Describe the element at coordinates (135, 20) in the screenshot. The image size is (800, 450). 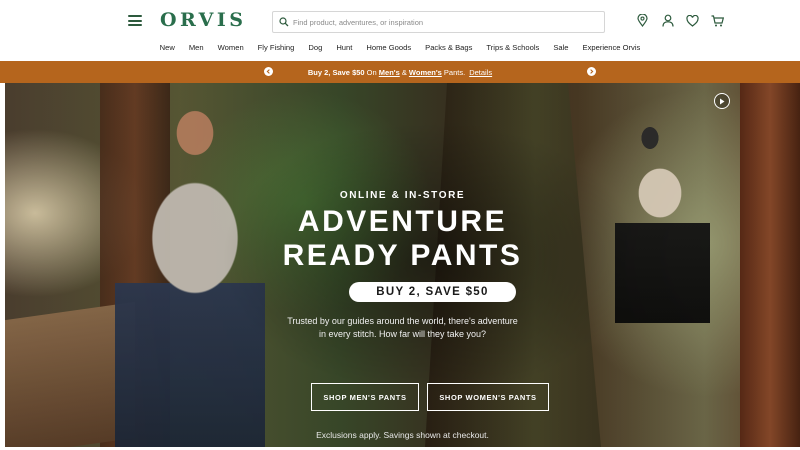
I see `hamburger-menu-icon` at that location.